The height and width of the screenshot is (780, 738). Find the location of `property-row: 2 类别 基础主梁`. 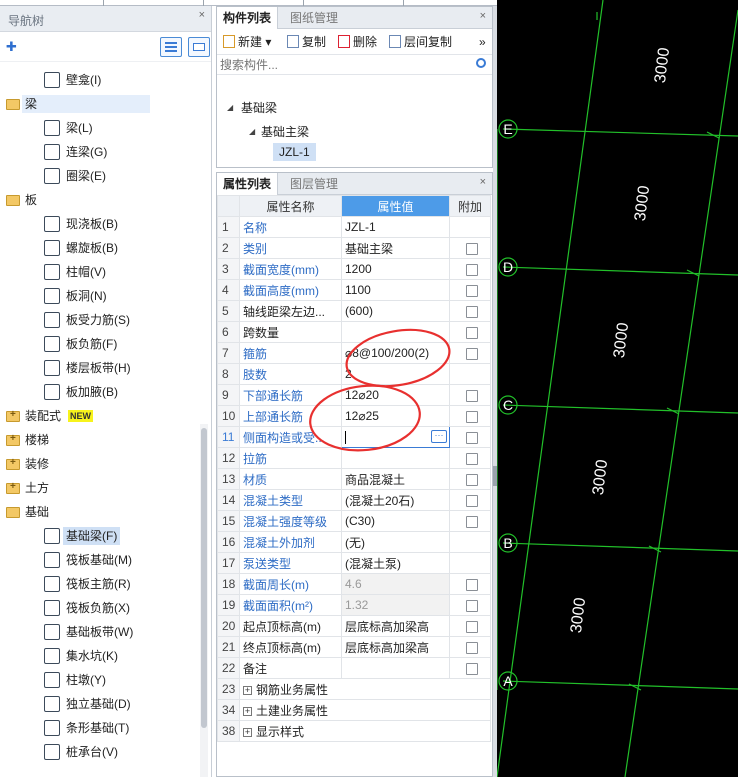

property-row: 2 类别 基础主梁 is located at coordinates (354, 248).